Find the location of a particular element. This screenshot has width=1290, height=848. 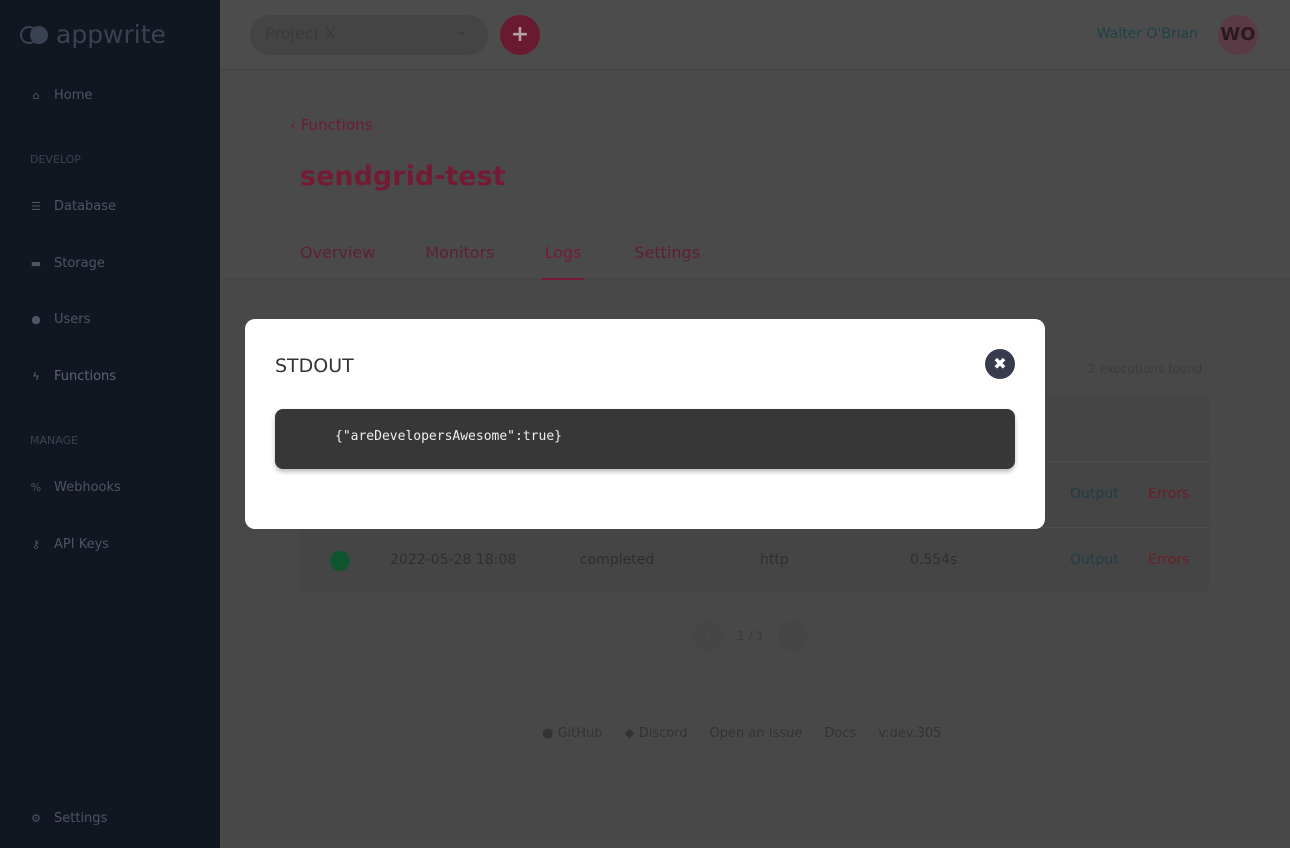

sidebar-item-functions: ϟ Functions is located at coordinates (73, 376).